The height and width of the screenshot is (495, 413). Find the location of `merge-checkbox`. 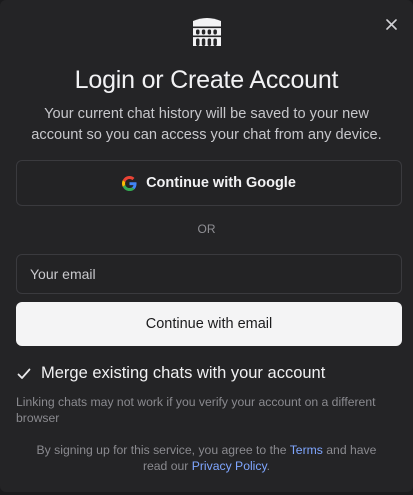

merge-checkbox is located at coordinates (24, 374).